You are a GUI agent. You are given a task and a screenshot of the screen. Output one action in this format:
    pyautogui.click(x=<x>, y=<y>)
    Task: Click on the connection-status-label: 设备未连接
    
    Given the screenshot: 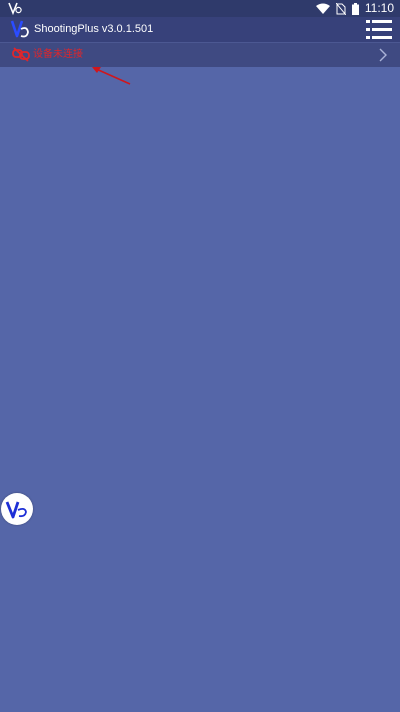 What is the action you would take?
    pyautogui.click(x=58, y=54)
    